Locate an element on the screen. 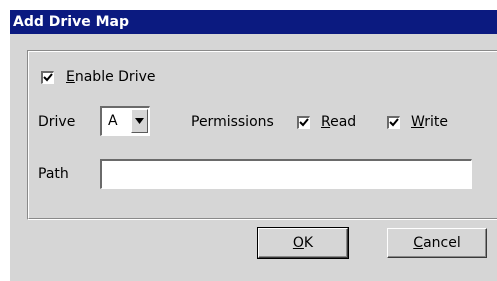  write-label: Write is located at coordinates (429, 122).